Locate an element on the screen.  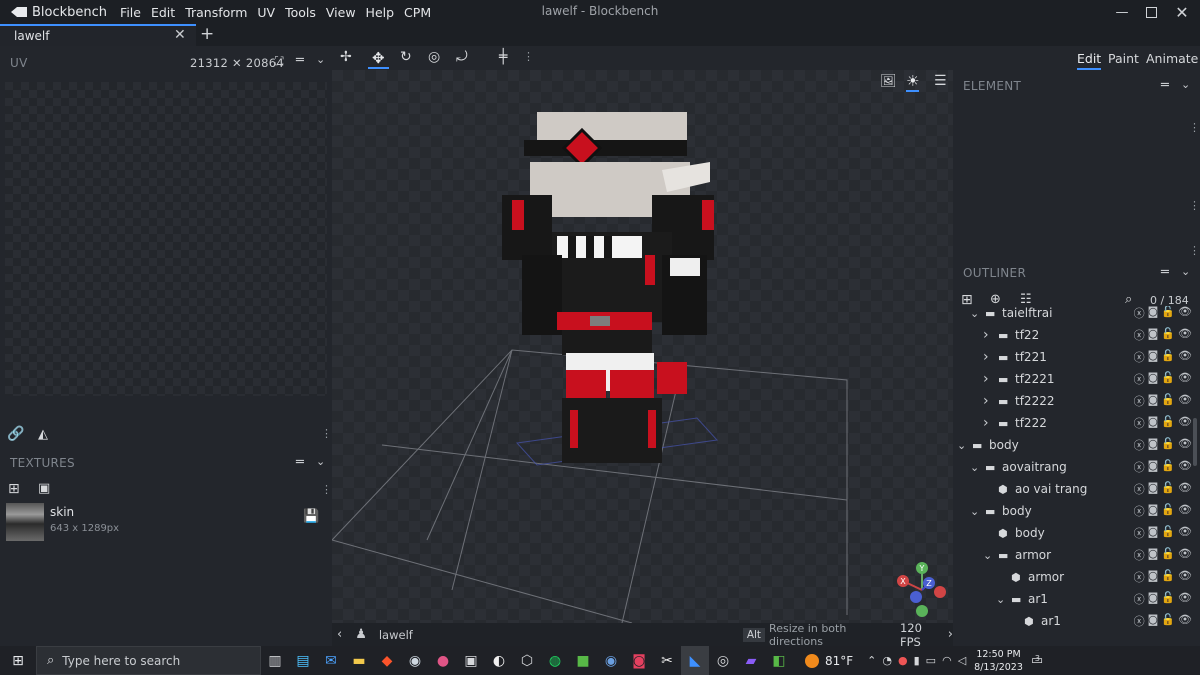
tray-record-icon: ● is located at coordinates (903, 660).